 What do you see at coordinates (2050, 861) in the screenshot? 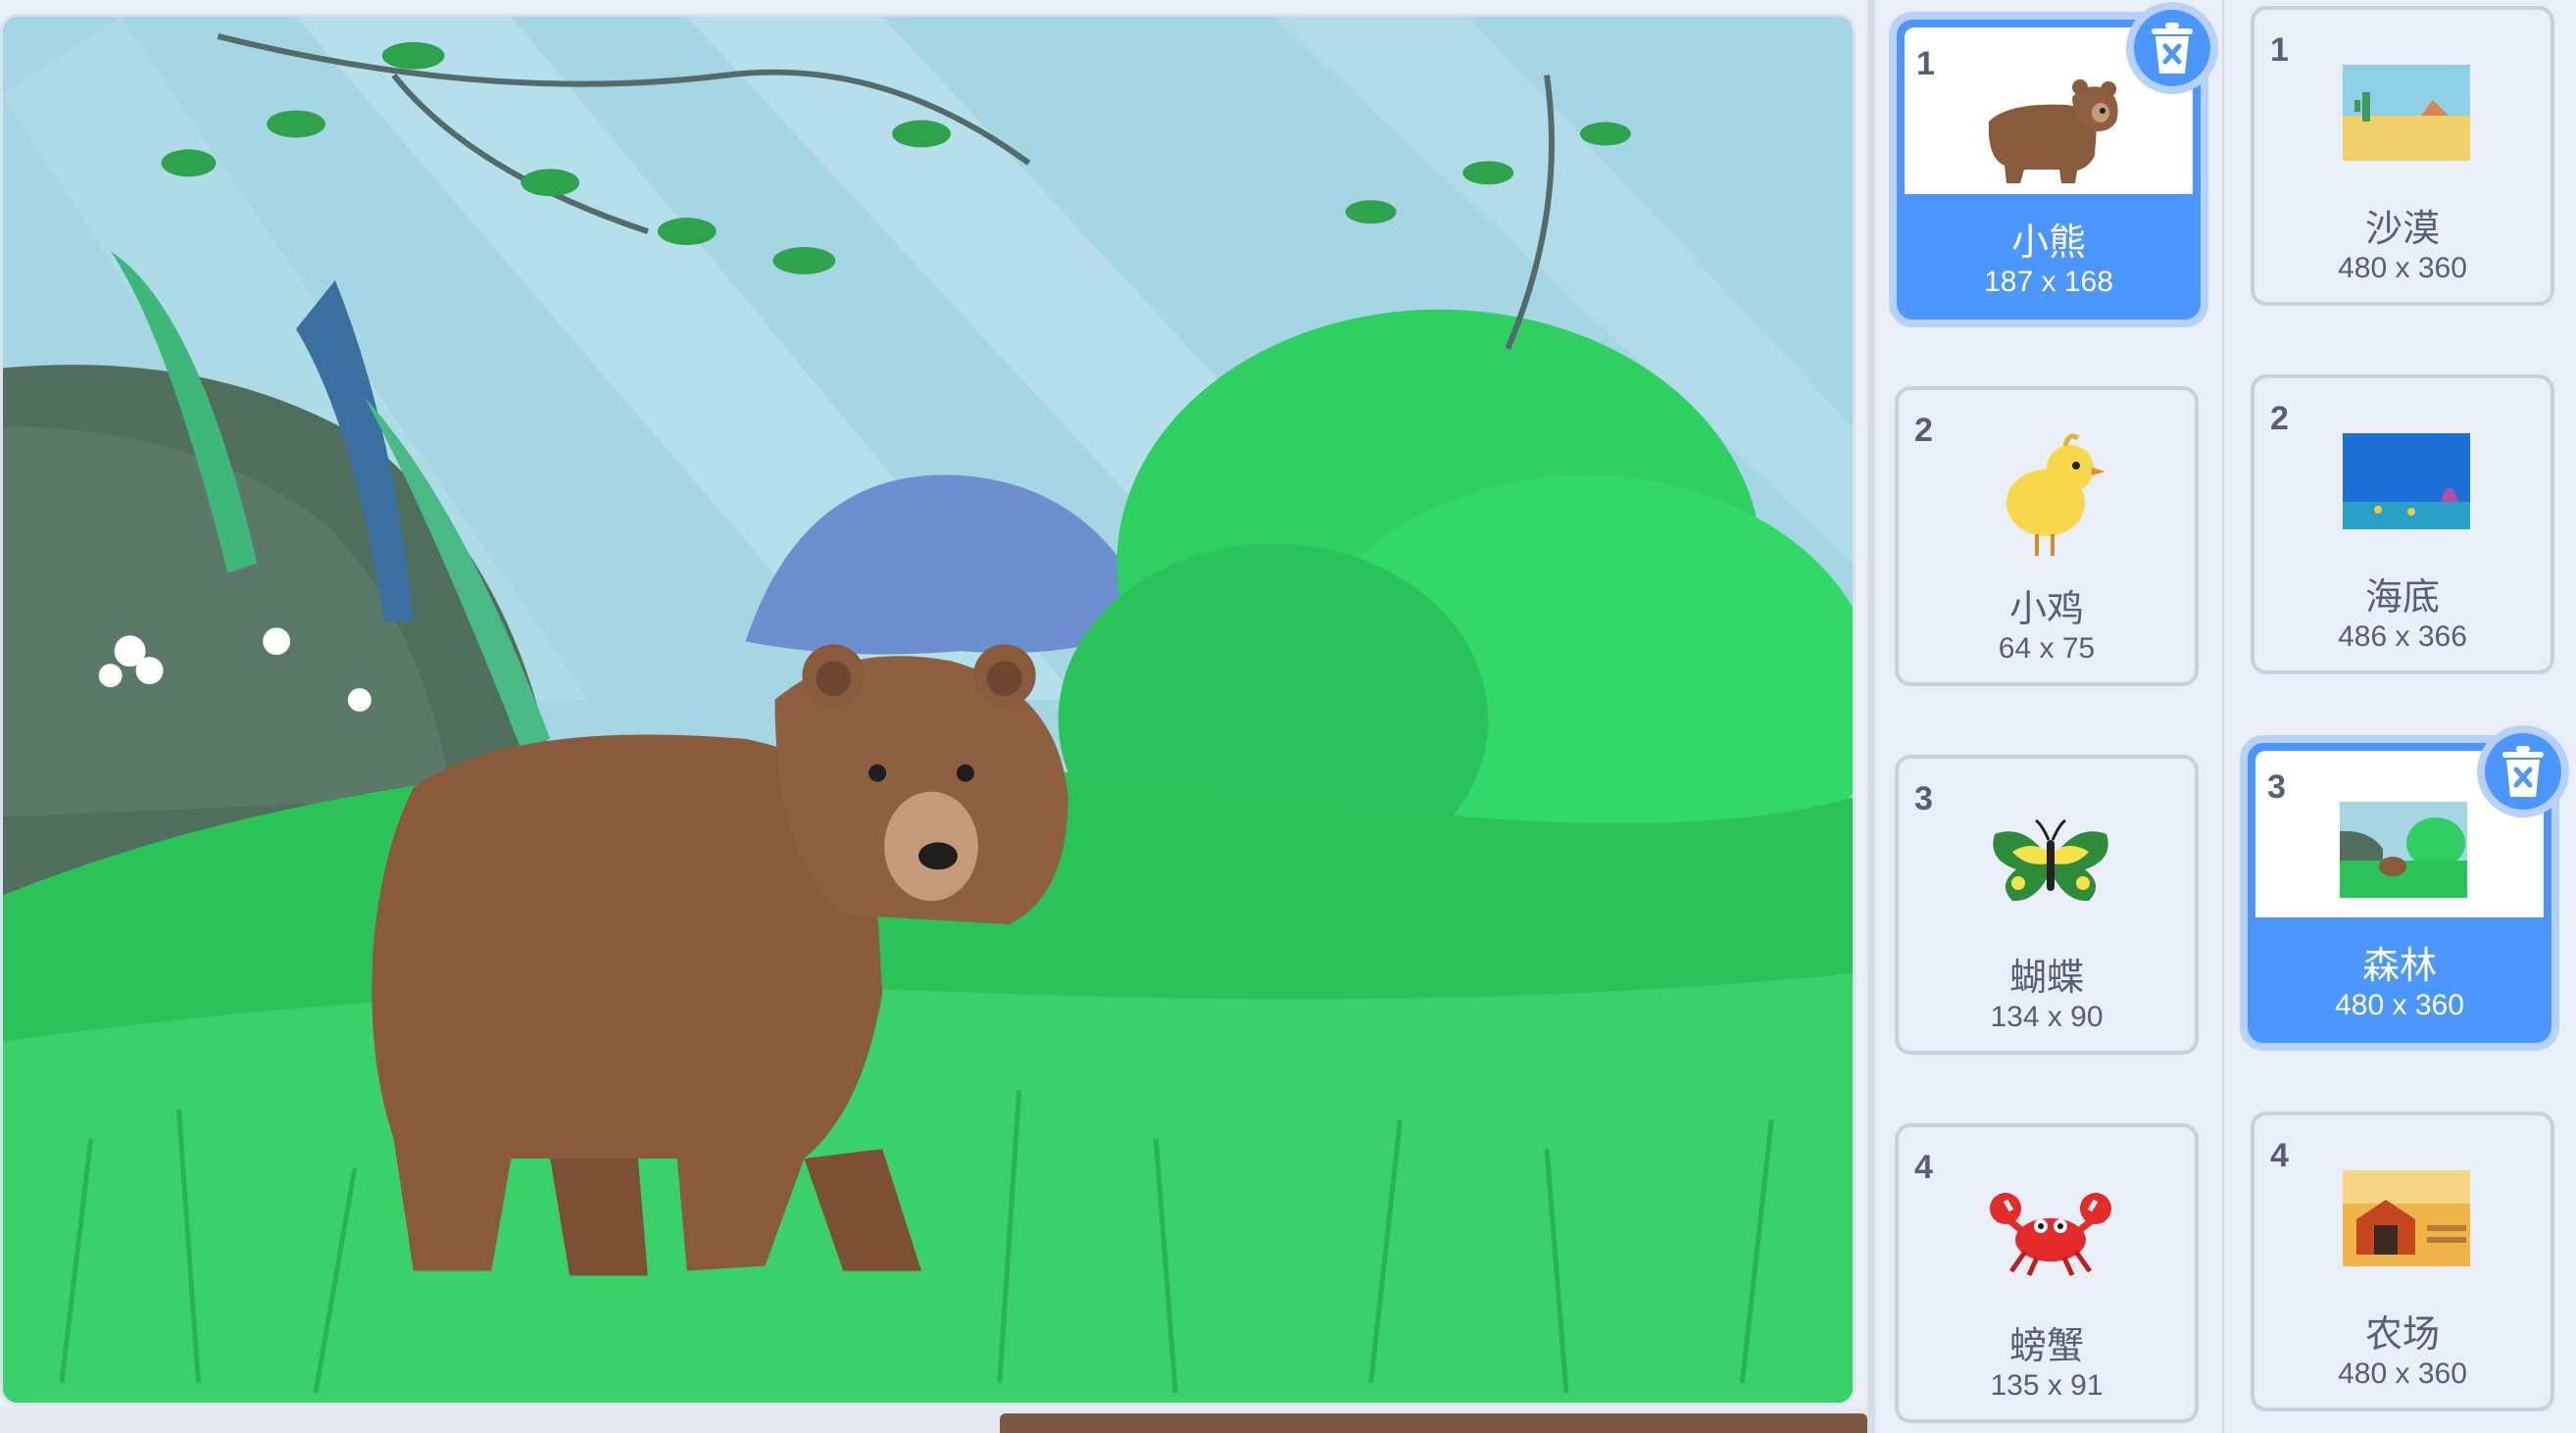
I see `butterfly-icon` at bounding box center [2050, 861].